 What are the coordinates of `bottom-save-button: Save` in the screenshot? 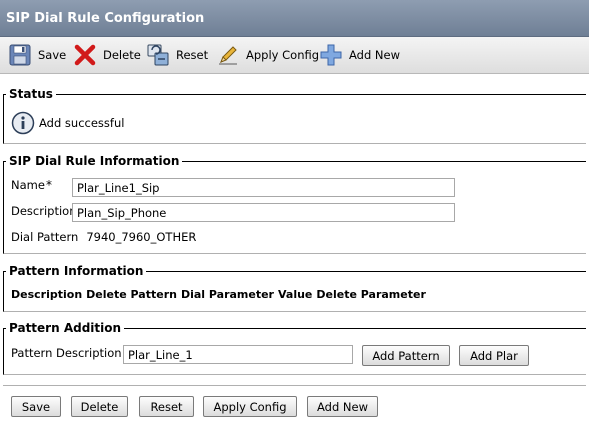 It's located at (36, 406).